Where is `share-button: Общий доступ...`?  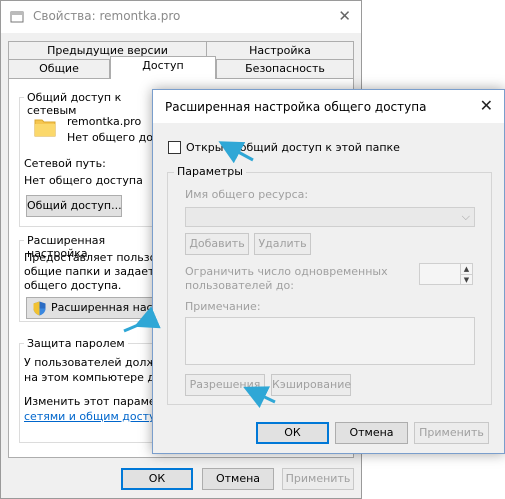
share-button: Общий доступ... is located at coordinates (74, 206).